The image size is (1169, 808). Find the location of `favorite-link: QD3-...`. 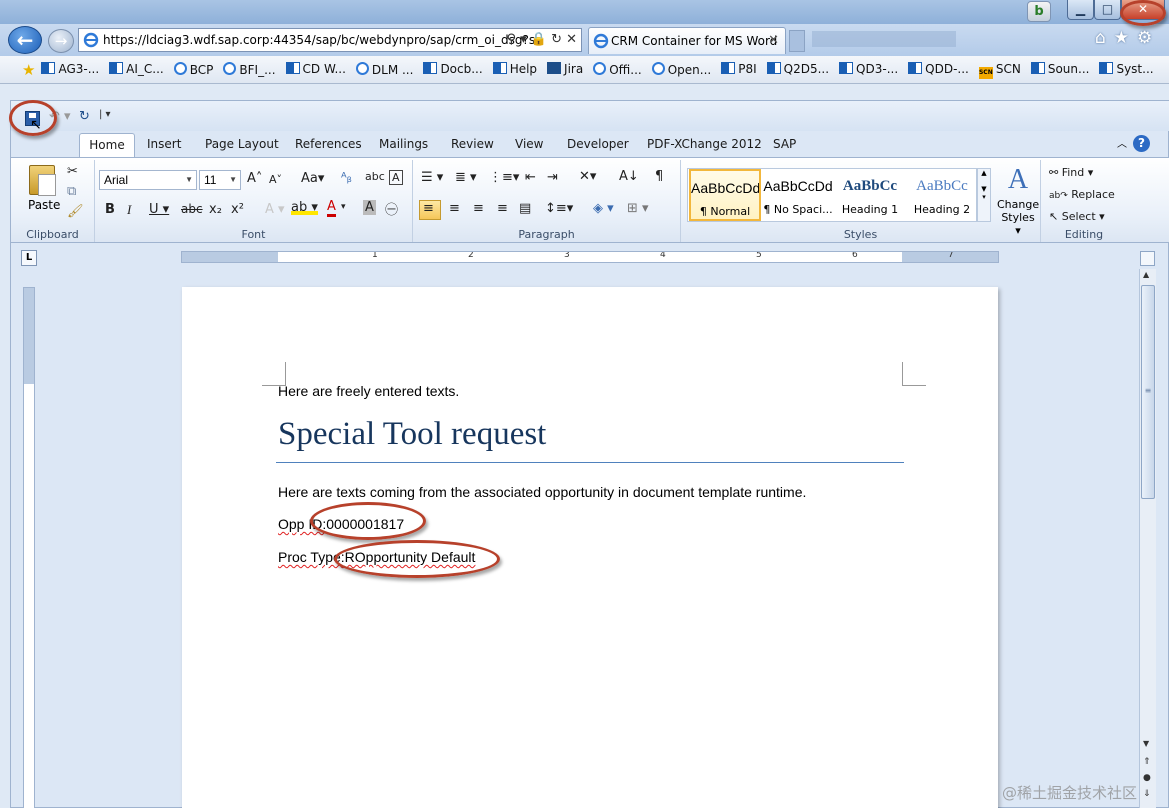

favorite-link: QD3-... is located at coordinates (868, 69).